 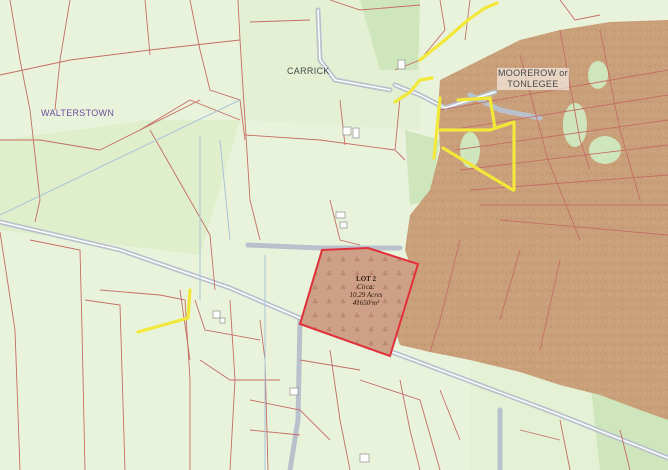 I want to click on place-name-moorerow-line2: TONLEGEE, so click(x=533, y=84).